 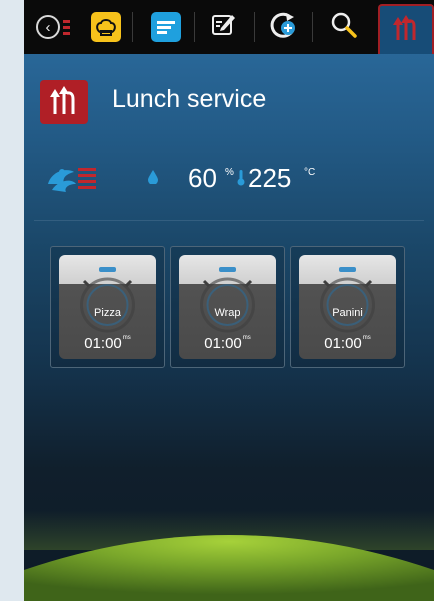 What do you see at coordinates (48, 27) in the screenshot?
I see `back-icon: ‹` at bounding box center [48, 27].